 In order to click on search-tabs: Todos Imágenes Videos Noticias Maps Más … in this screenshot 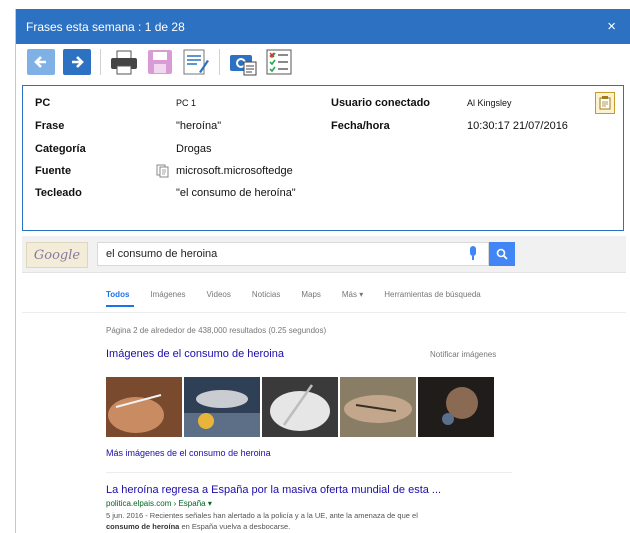, I will do `click(293, 294)`.